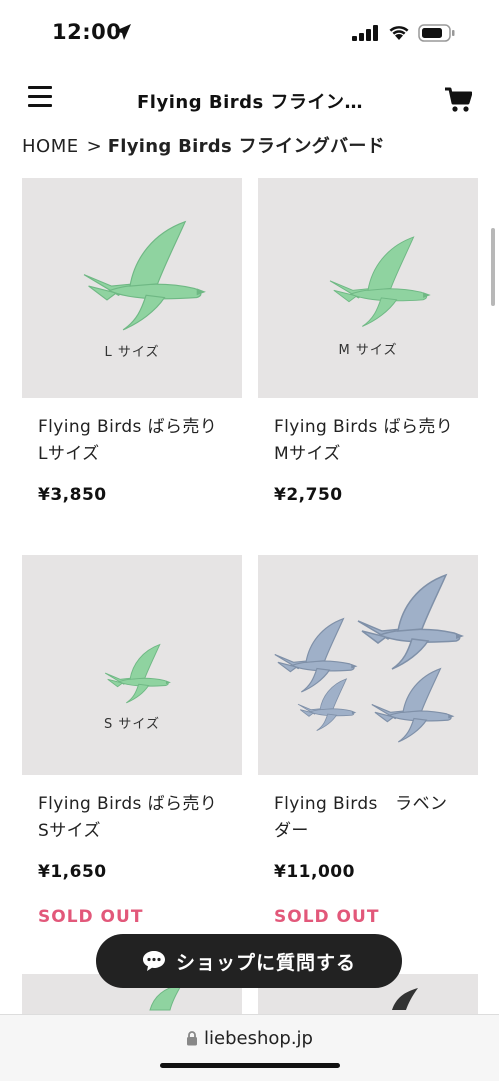 The image size is (499, 1081). I want to click on product-image, so click(368, 665).